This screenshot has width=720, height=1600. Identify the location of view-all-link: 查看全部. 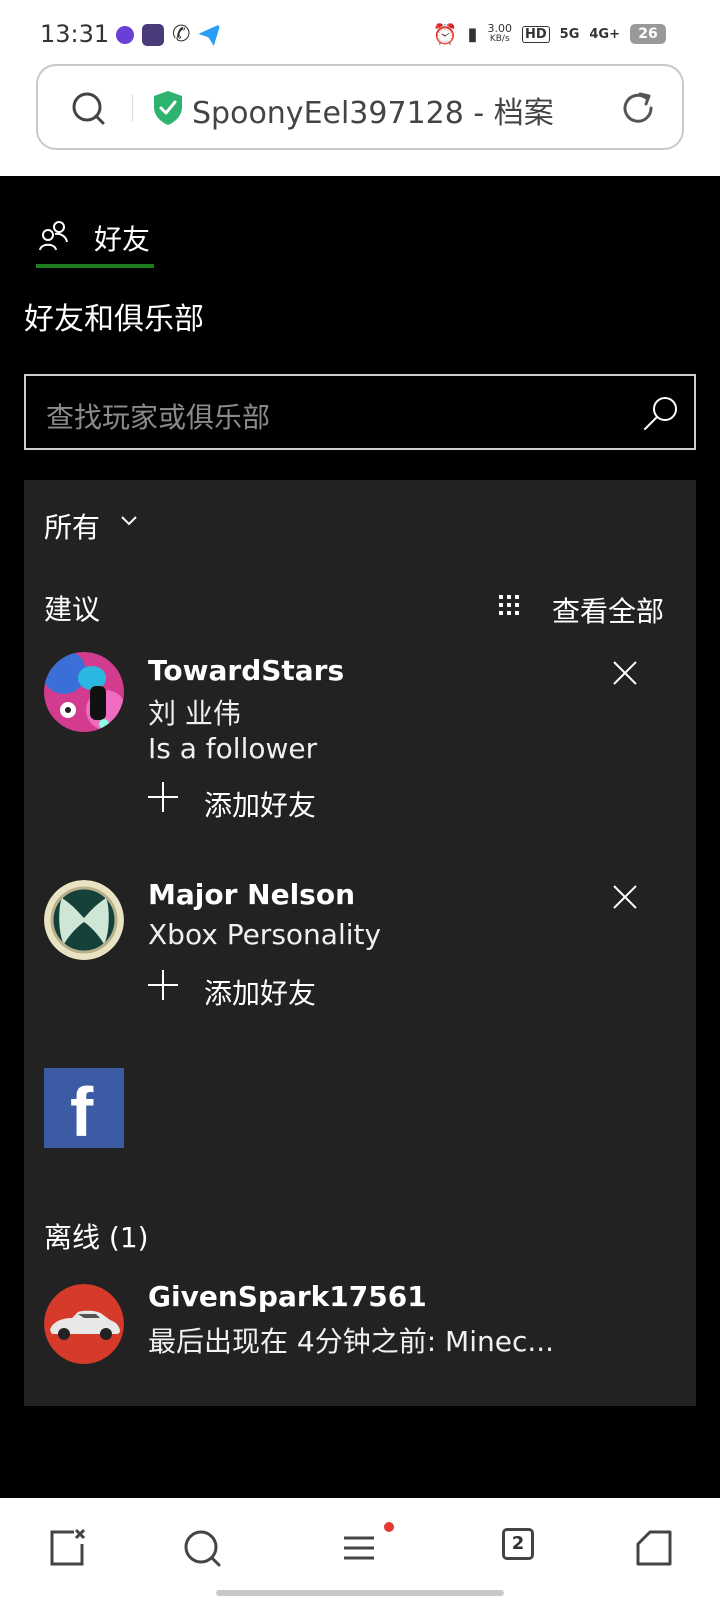
(608, 610).